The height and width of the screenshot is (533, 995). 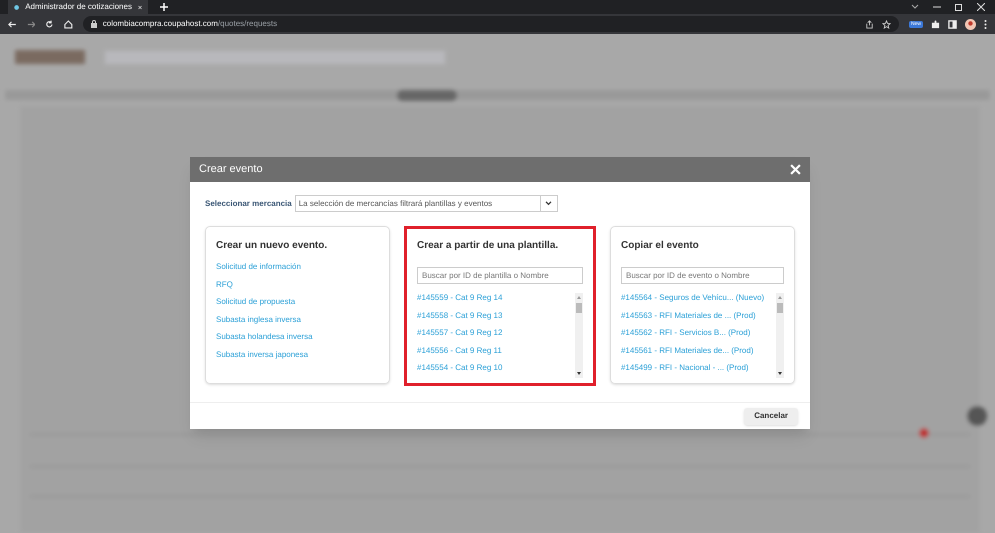 What do you see at coordinates (698, 315) in the screenshot?
I see `option-link: #145563 - RFI Materiales de ... (Prod)` at bounding box center [698, 315].